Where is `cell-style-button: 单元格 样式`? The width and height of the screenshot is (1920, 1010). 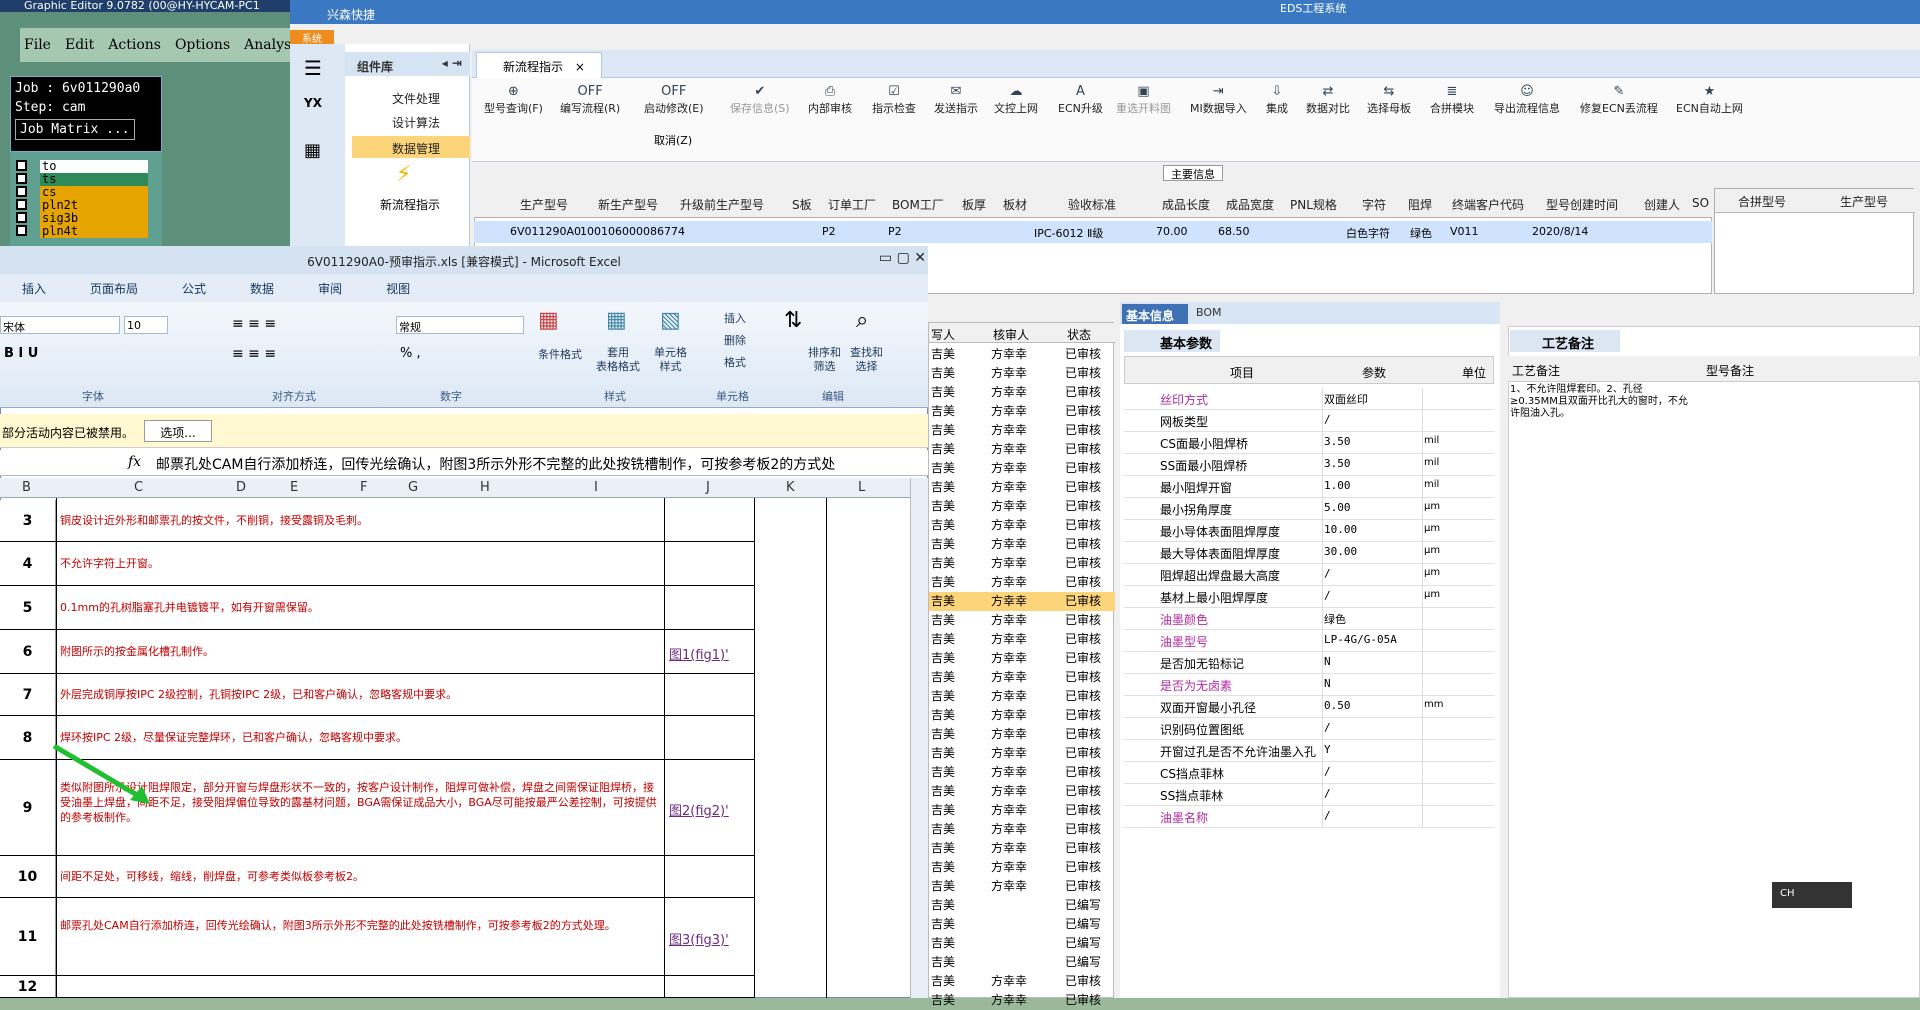
cell-style-button: 单元格 样式 is located at coordinates (670, 360).